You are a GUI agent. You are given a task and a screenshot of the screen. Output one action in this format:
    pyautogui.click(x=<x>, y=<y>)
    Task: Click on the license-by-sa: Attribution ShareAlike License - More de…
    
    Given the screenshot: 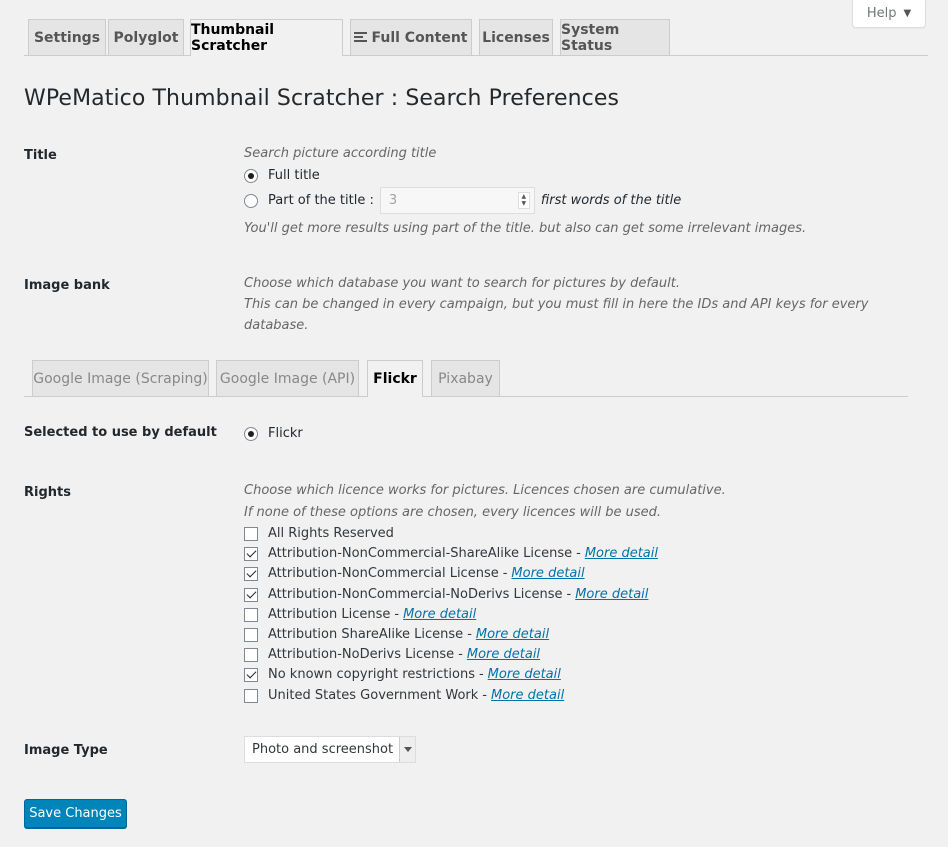 What is the action you would take?
    pyautogui.click(x=396, y=634)
    